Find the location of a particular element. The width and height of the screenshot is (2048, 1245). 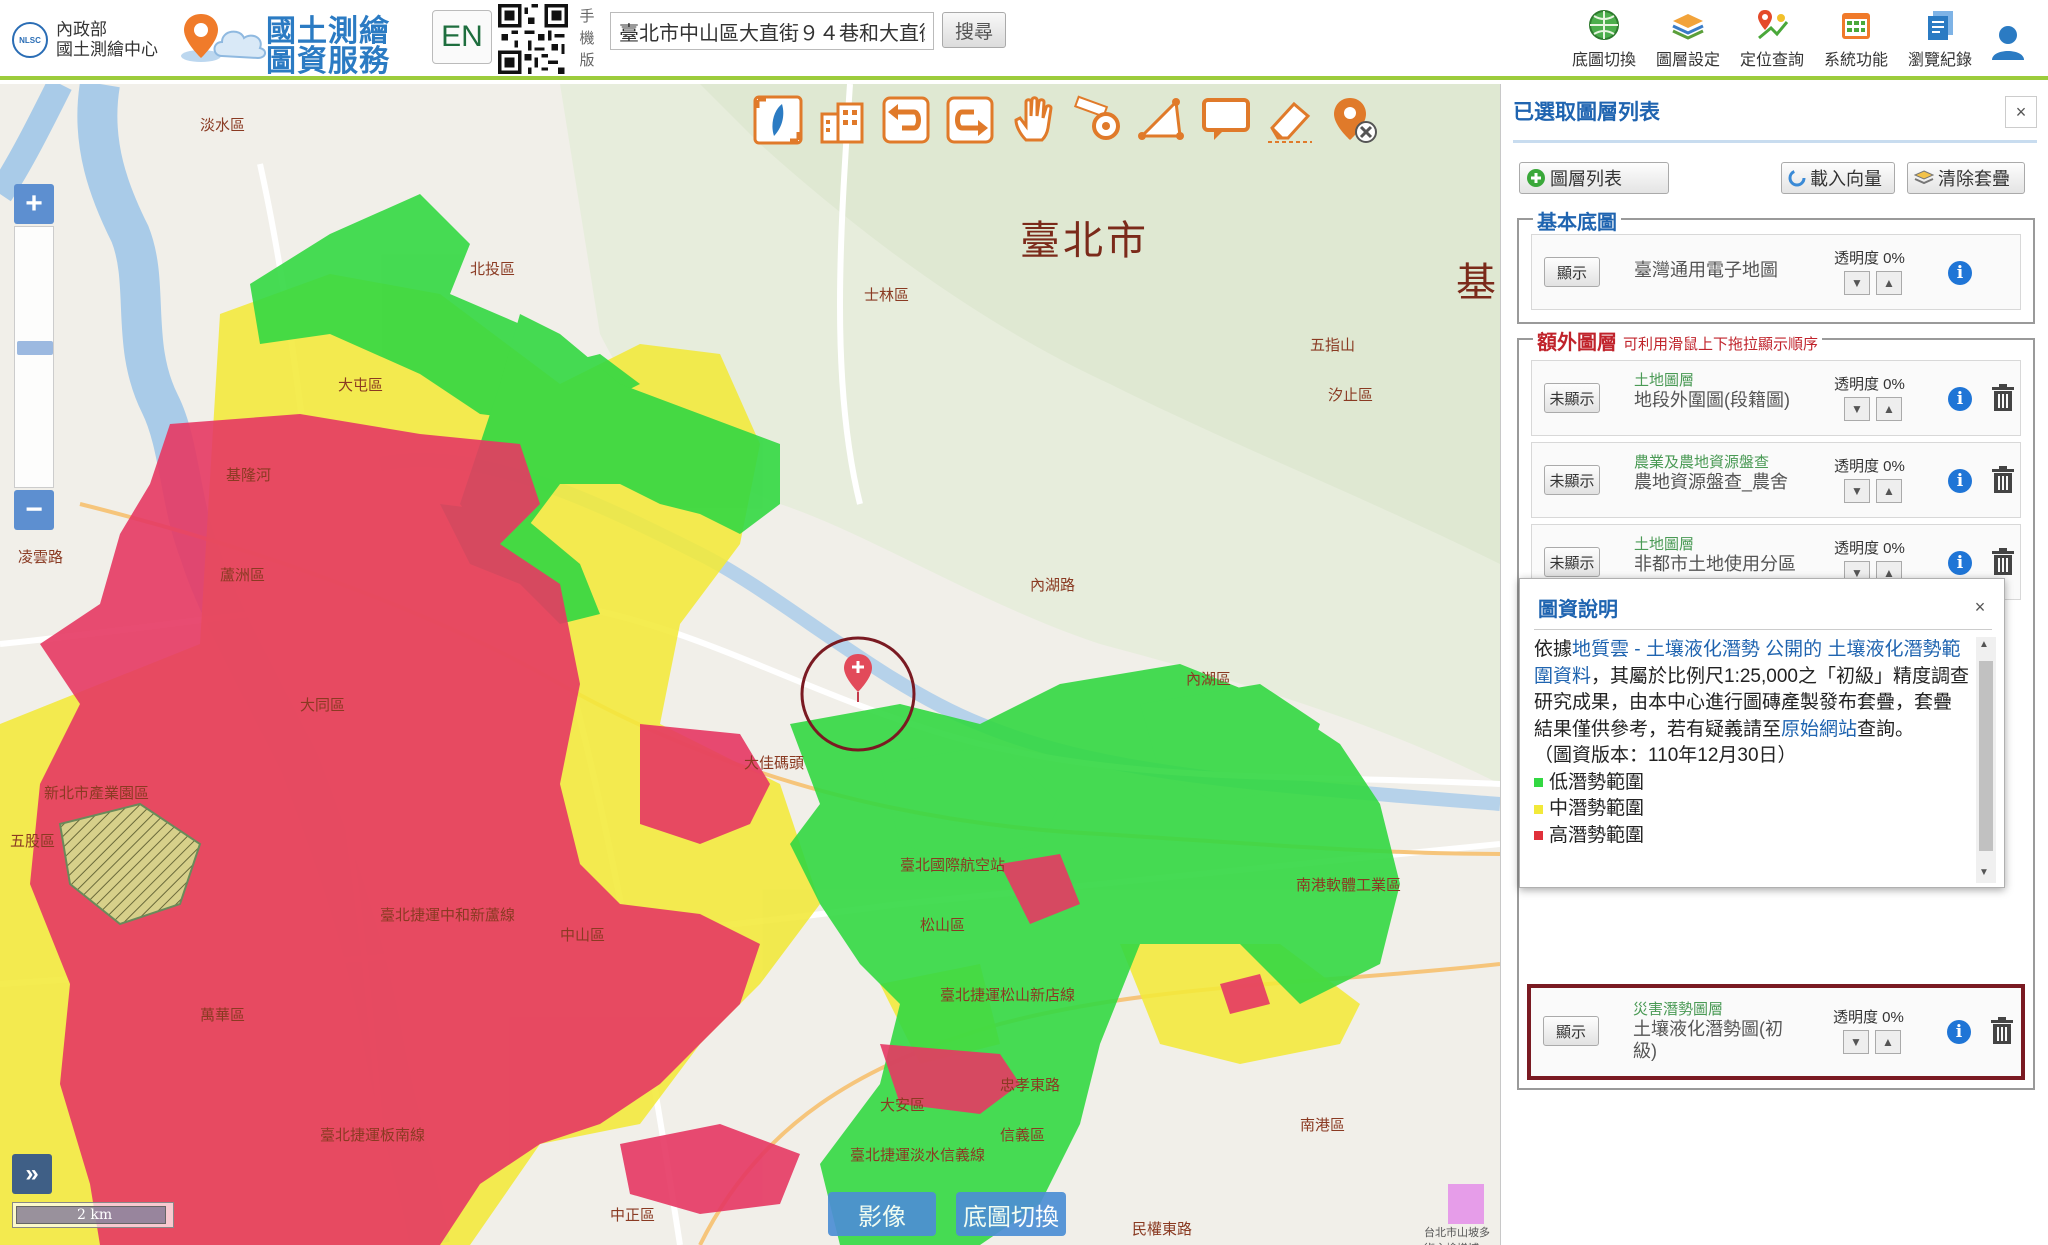

locate-icon is located at coordinates (1773, 25).